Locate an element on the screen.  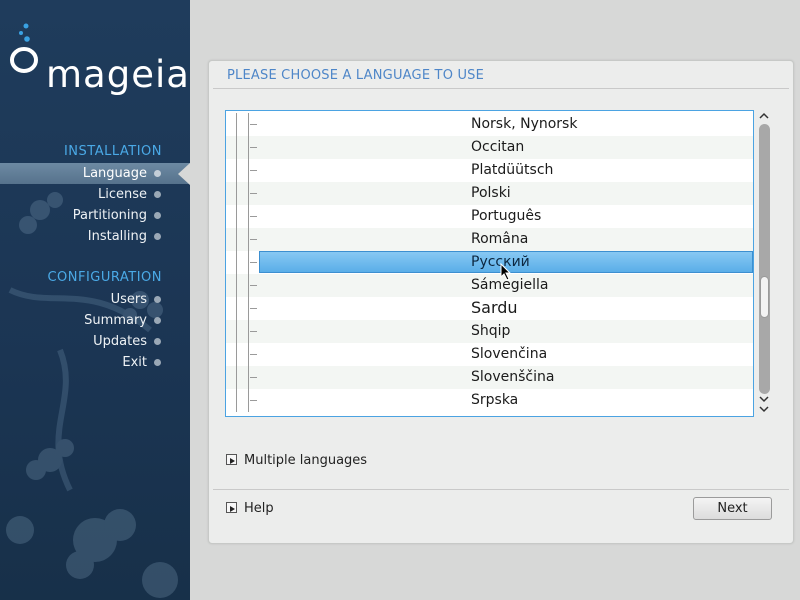
list-item-label: Srpska is located at coordinates (495, 400).